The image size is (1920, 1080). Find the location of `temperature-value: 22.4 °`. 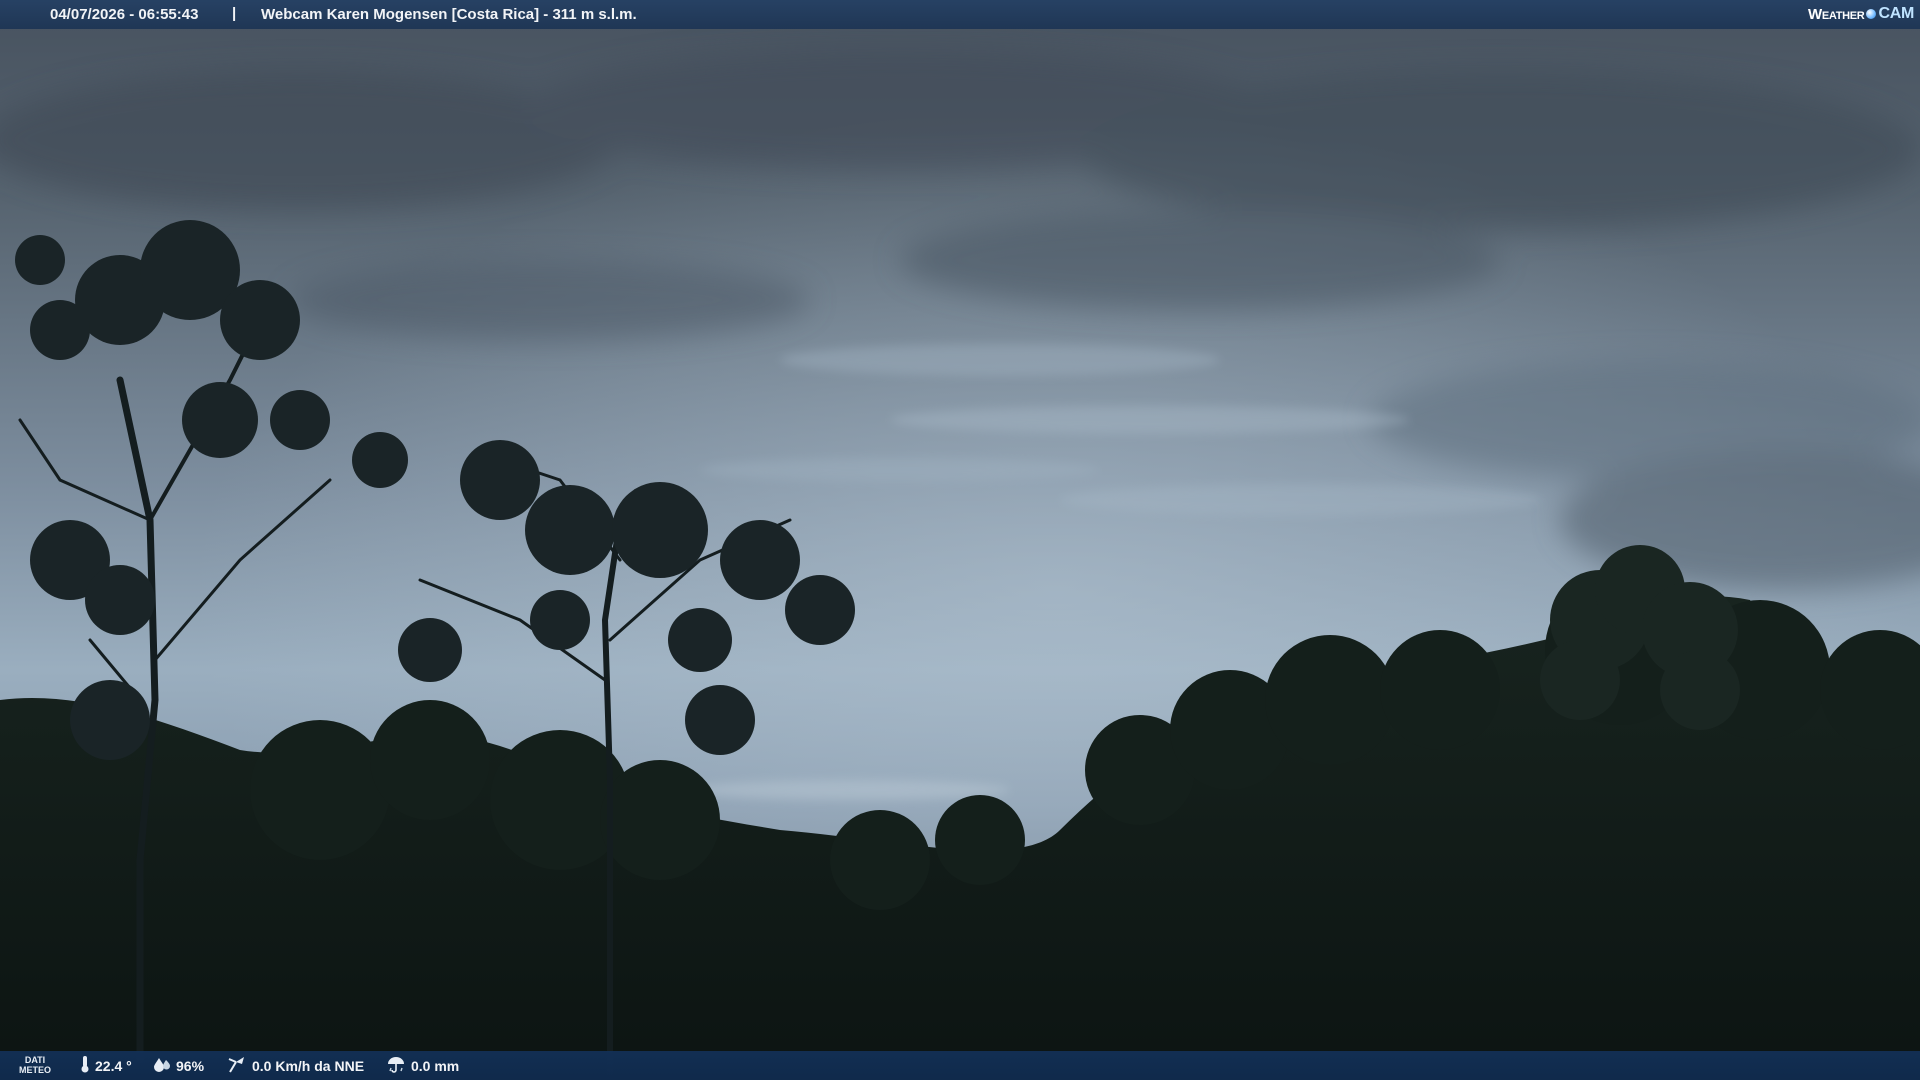

temperature-value: 22.4 ° is located at coordinates (113, 1065).